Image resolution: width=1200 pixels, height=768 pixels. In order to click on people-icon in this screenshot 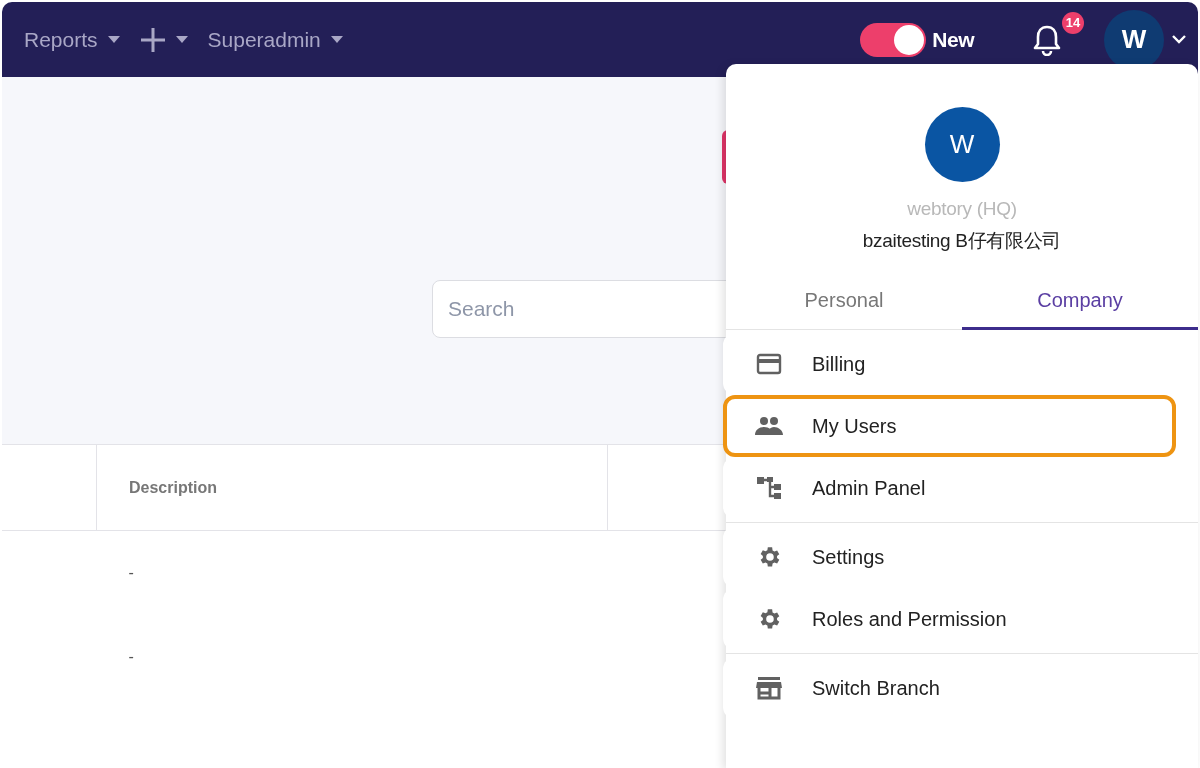, I will do `click(769, 426)`.